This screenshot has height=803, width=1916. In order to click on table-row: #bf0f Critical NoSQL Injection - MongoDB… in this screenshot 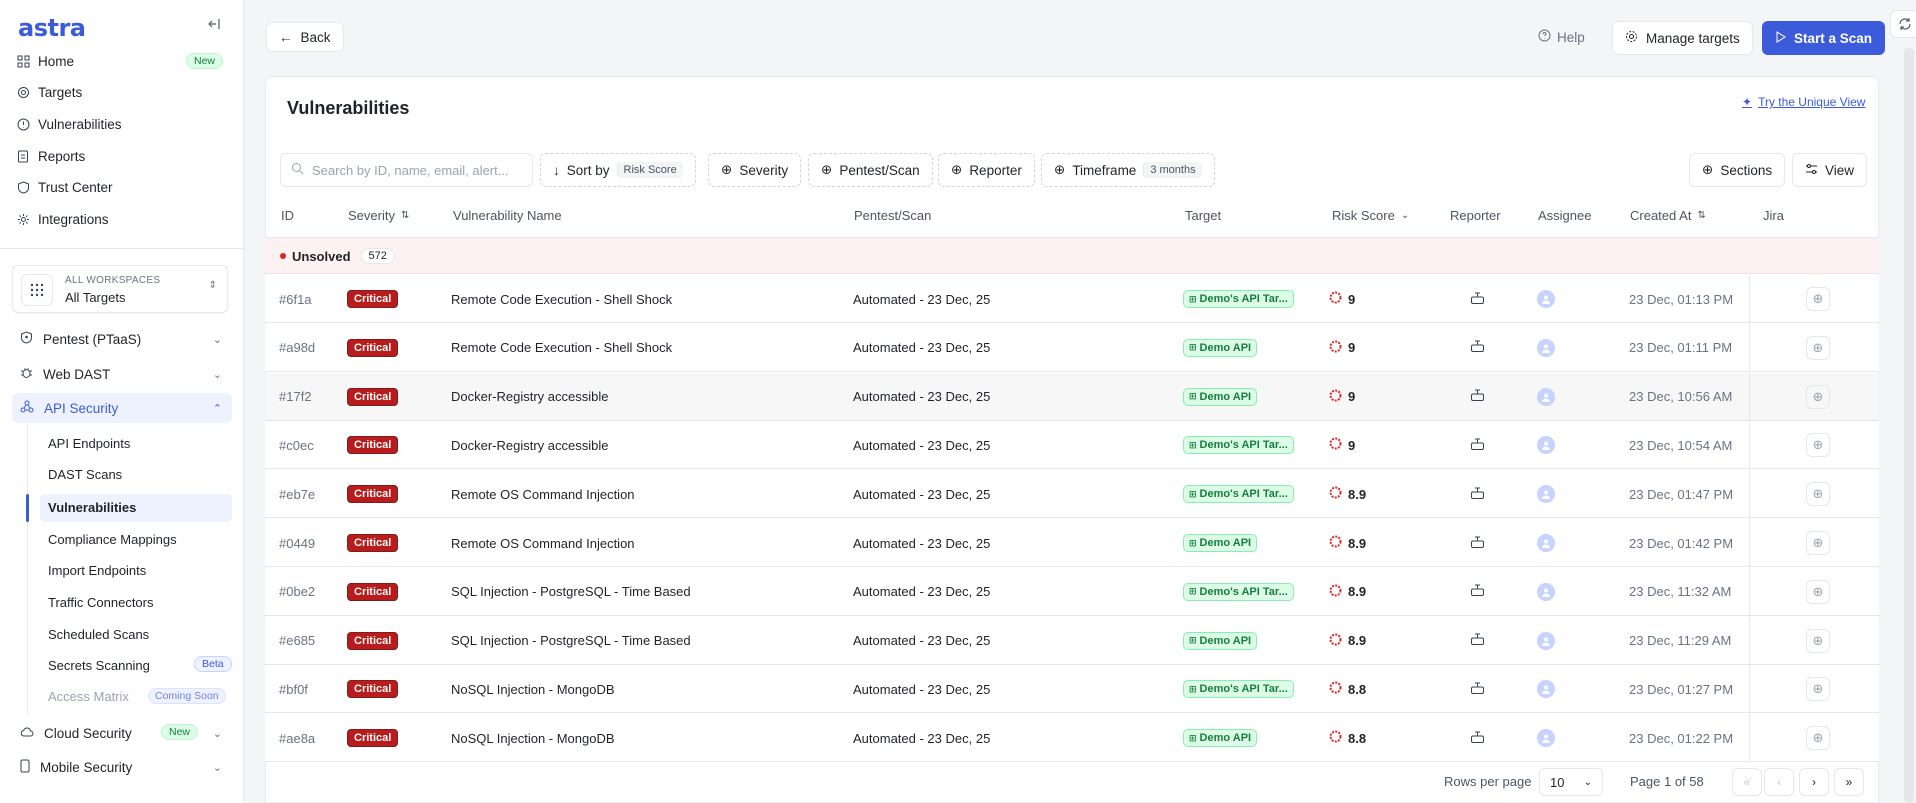, I will do `click(1072, 689)`.